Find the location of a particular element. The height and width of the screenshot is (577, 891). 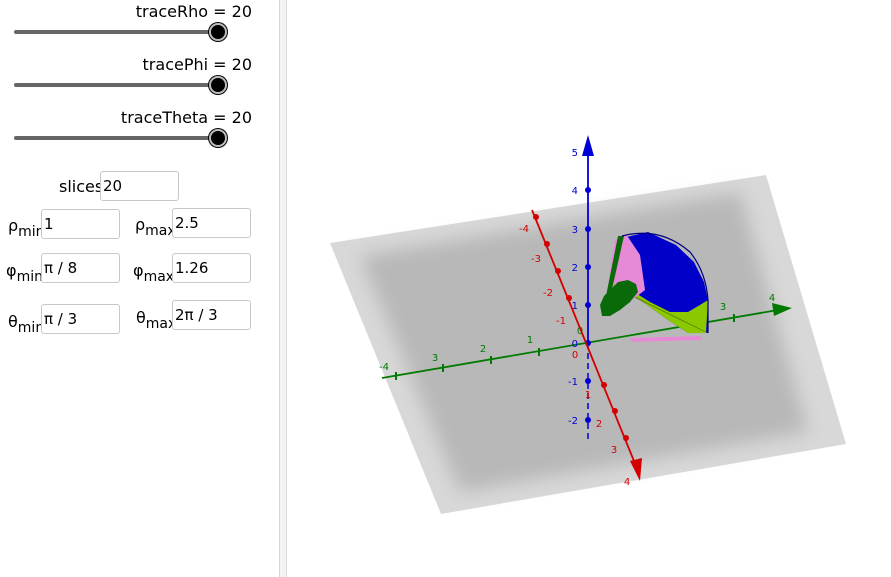

z-tick-label: 4 is located at coordinates (575, 191).